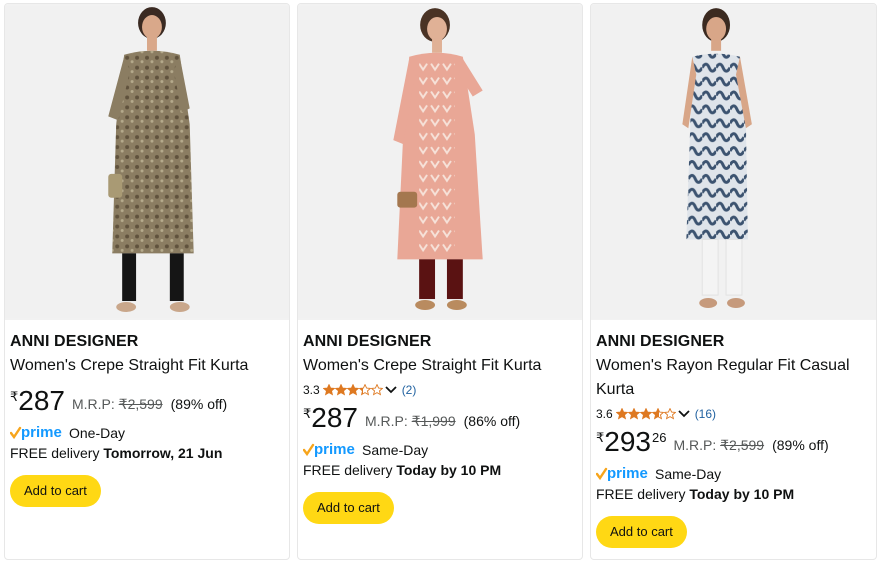 The height and width of the screenshot is (563, 880). Describe the element at coordinates (409, 390) in the screenshot. I see `rating-count: (2)` at that location.